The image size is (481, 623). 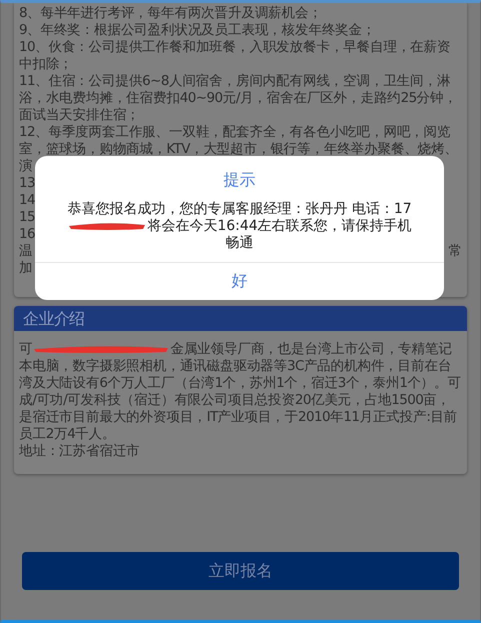 I want to click on benefit-text: 8、每半年进行考评，每年有两次晋升及调薪机会；, so click(x=171, y=13).